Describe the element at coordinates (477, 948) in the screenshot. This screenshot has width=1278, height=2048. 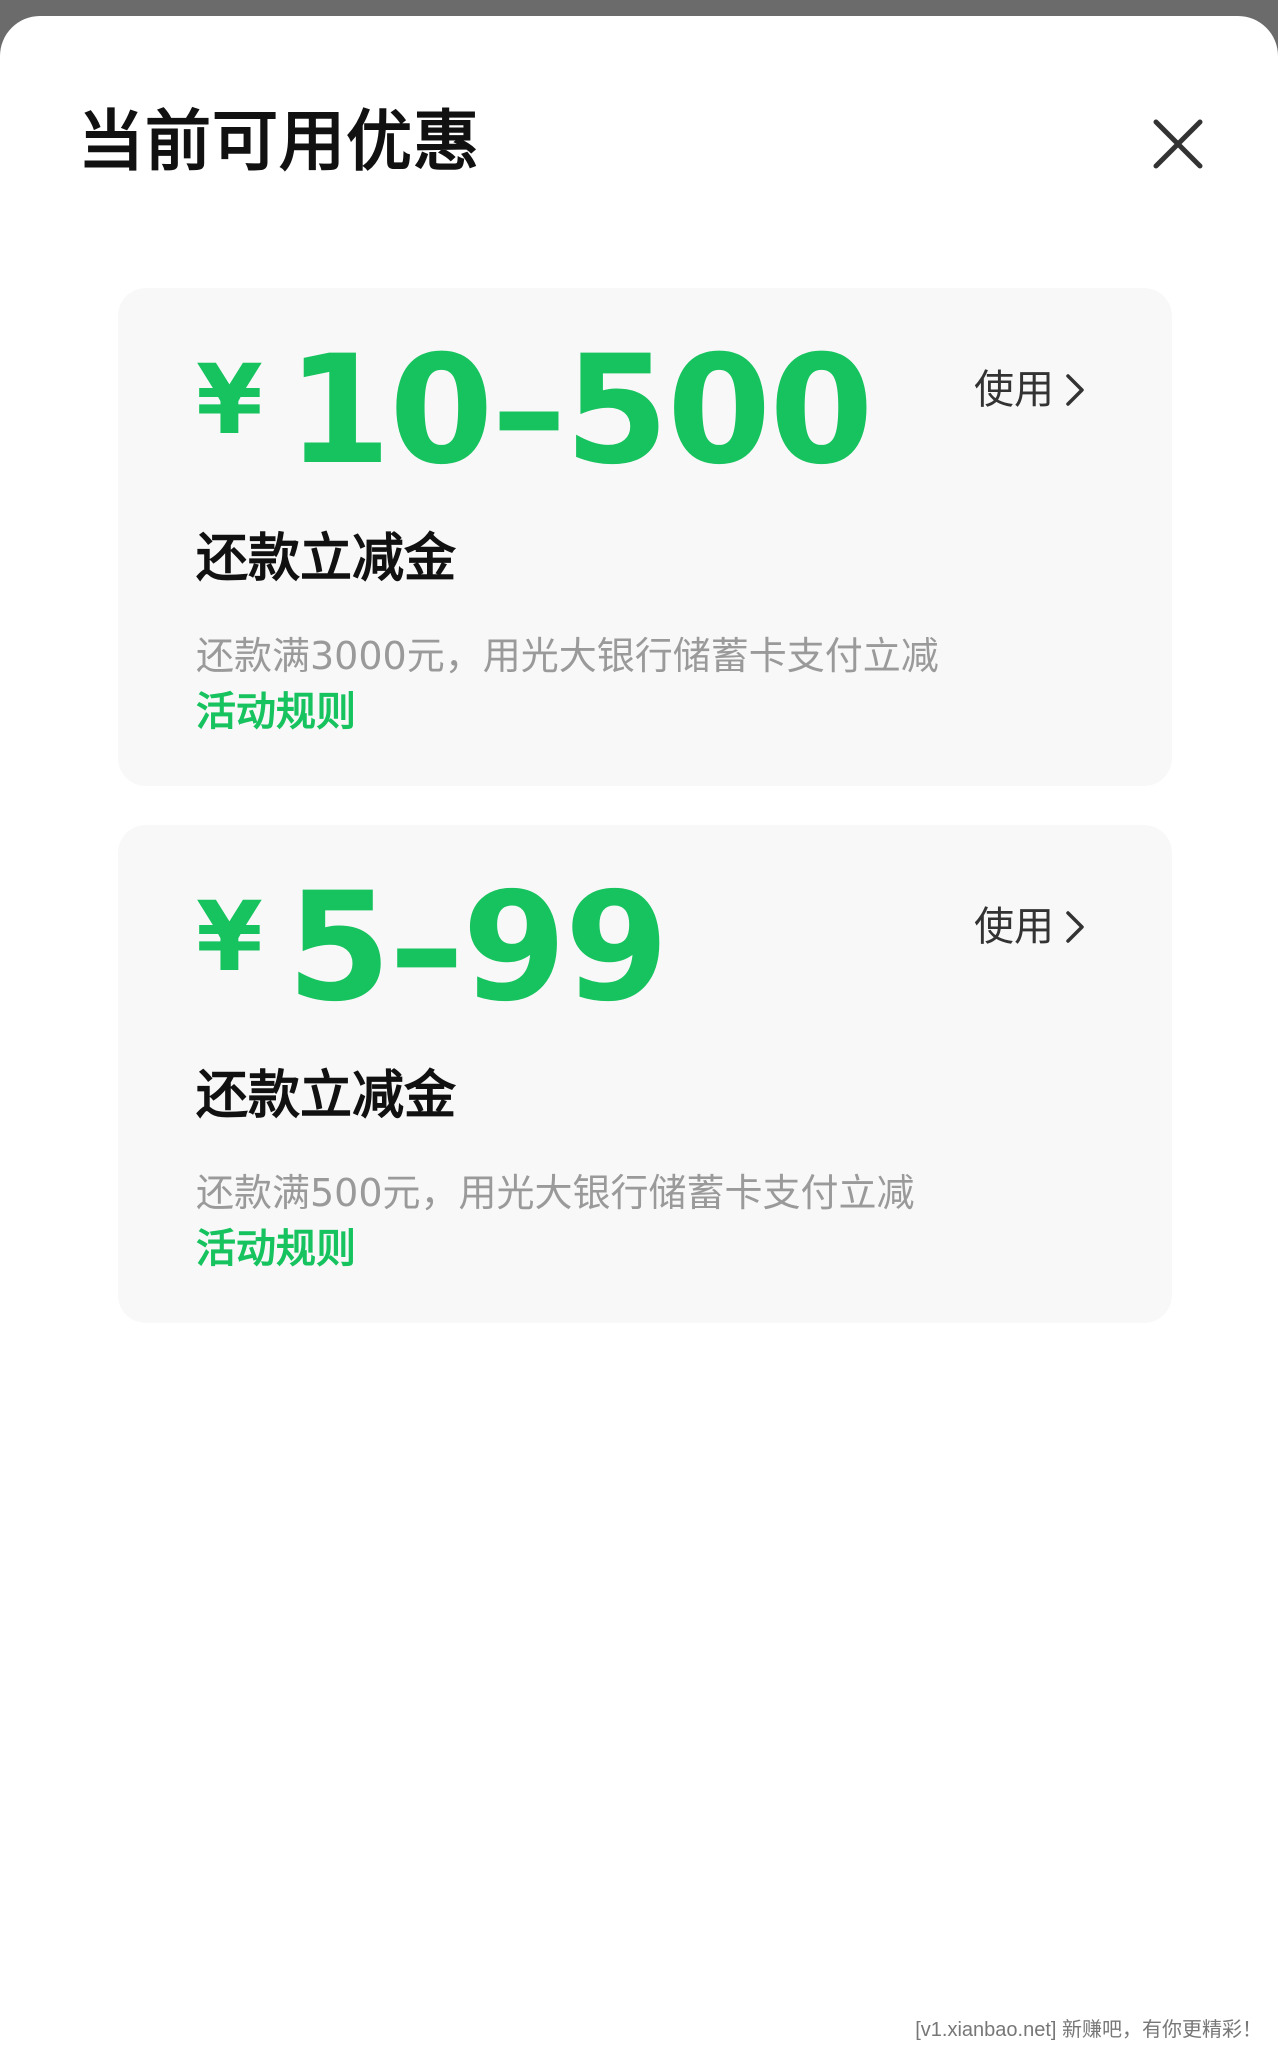
I see `amount-range: 5–99` at that location.